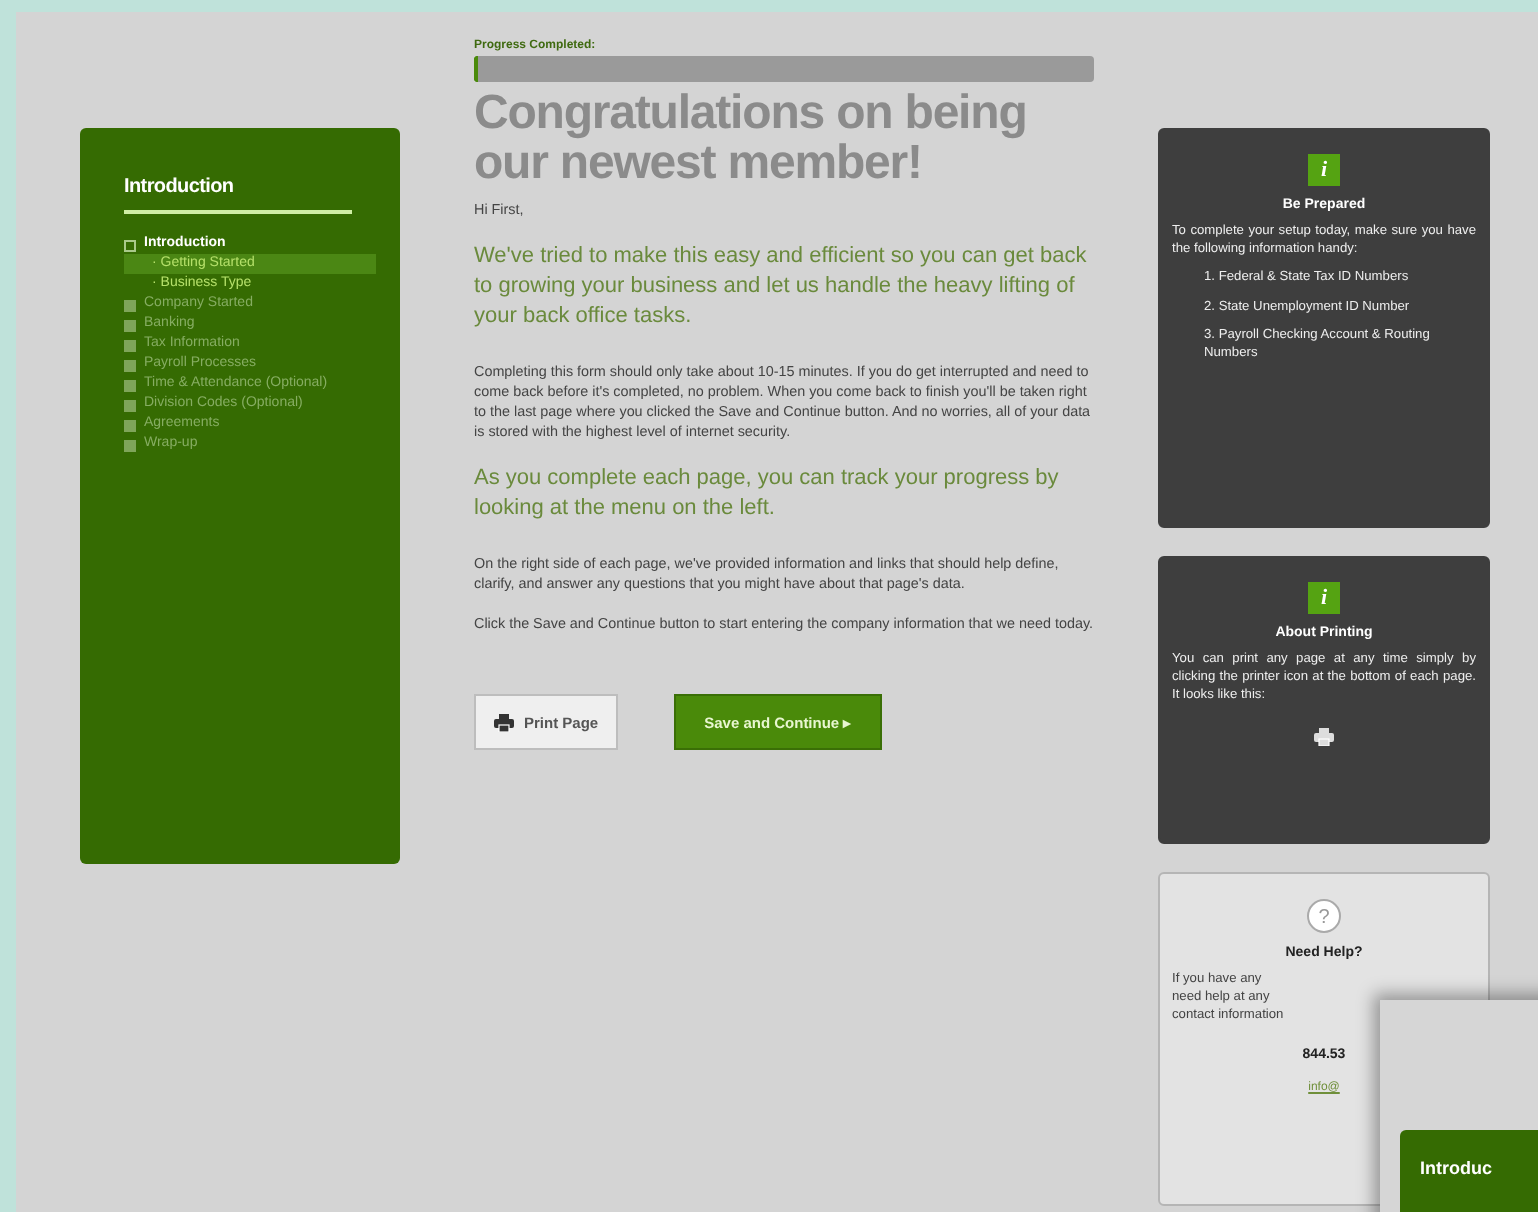  Describe the element at coordinates (767, 494) in the screenshot. I see `lead-paragraph: As you complete each page, you can track your progress by looking at the menu on the left.` at that location.